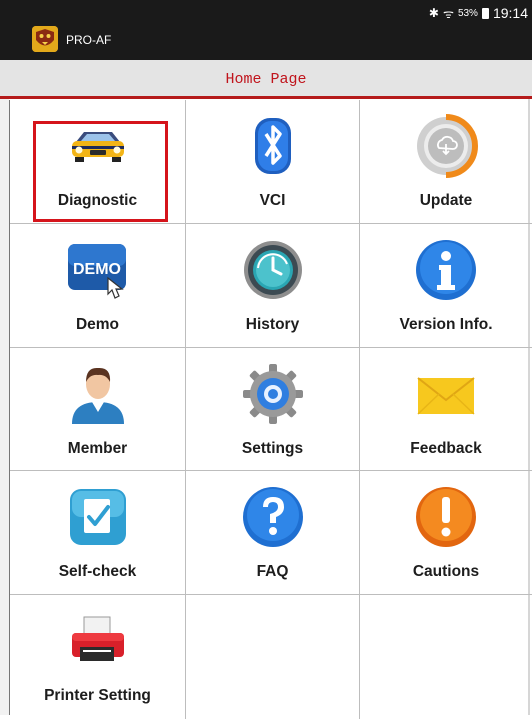 The height and width of the screenshot is (719, 532). Describe the element at coordinates (45, 39) in the screenshot. I see `app-logo-icon` at that location.